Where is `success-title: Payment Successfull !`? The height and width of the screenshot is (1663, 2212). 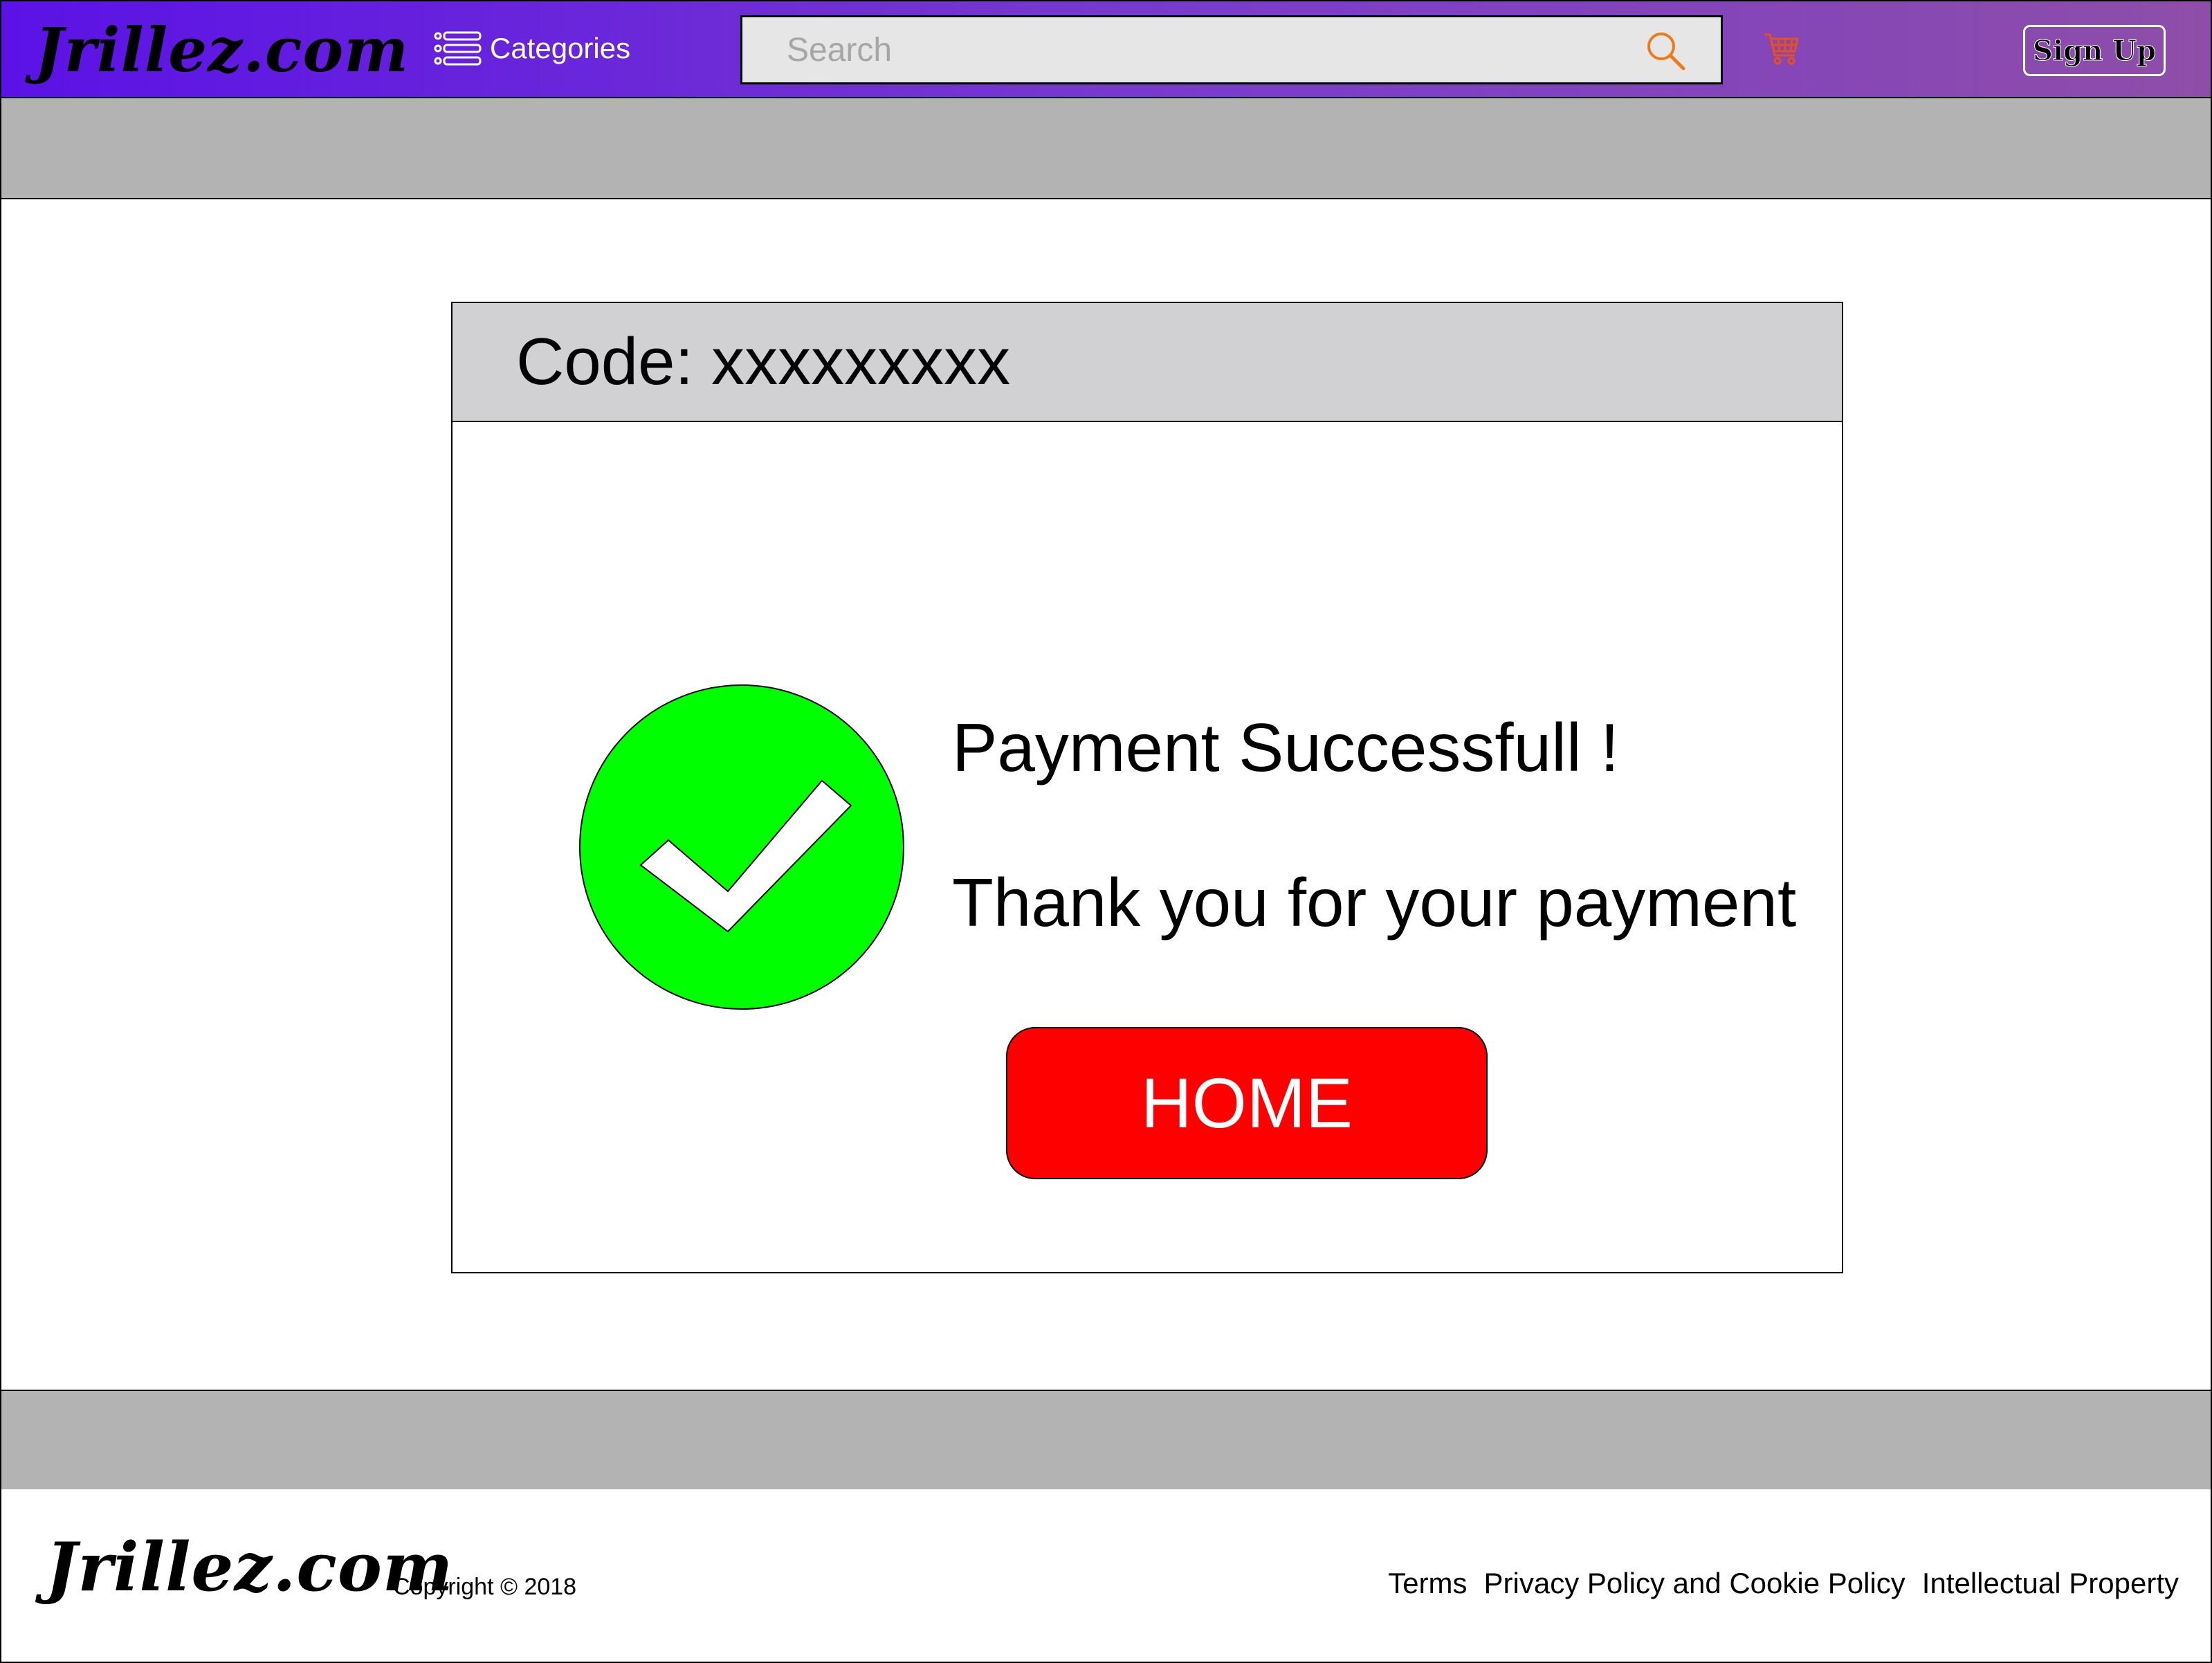 success-title: Payment Successfull ! is located at coordinates (1286, 747).